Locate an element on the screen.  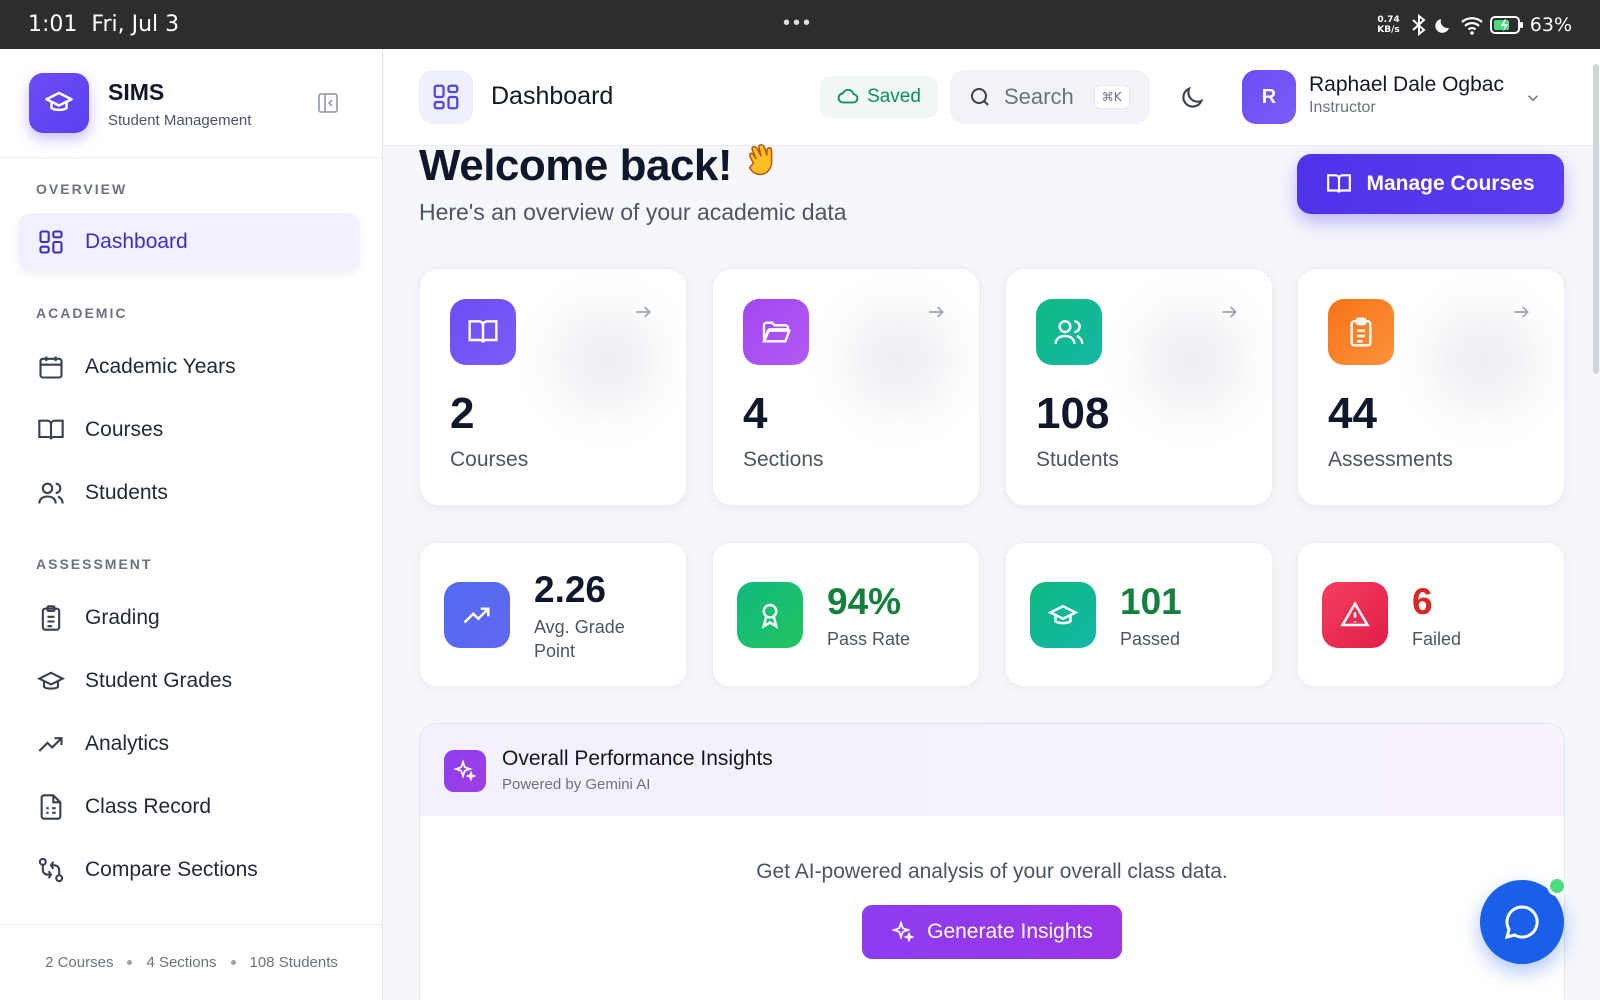
nav-section-academic: ACADEMIC is located at coordinates (82, 313).